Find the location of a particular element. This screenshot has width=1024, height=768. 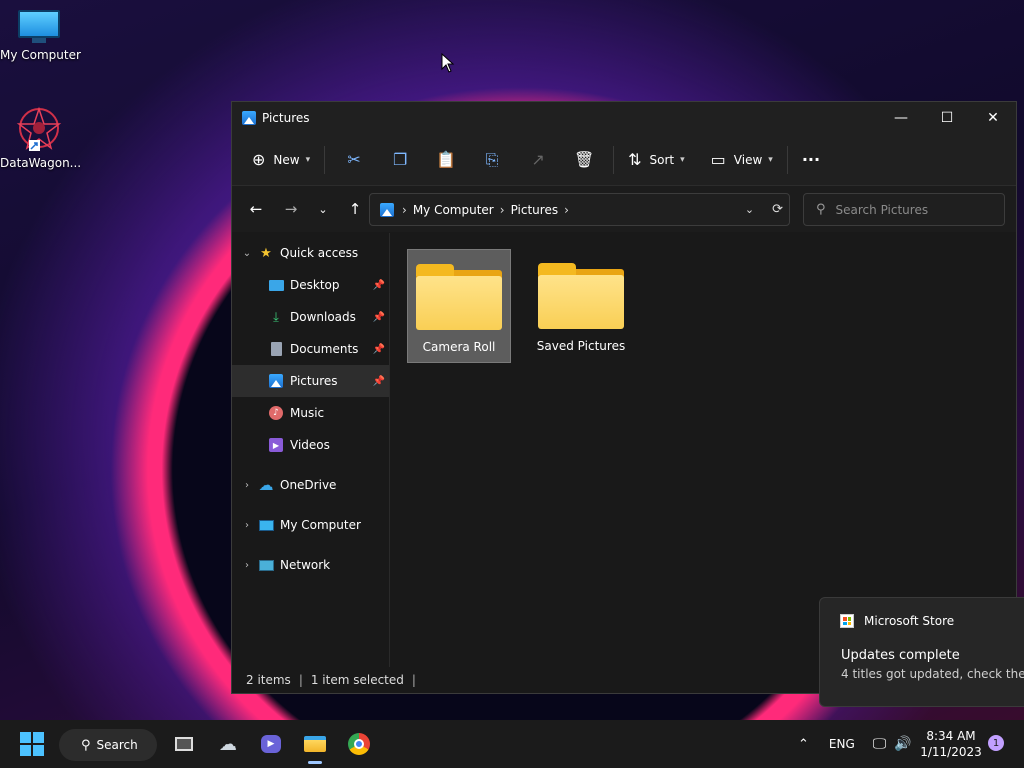

rename-icon: ⎘ is located at coordinates (492, 159).